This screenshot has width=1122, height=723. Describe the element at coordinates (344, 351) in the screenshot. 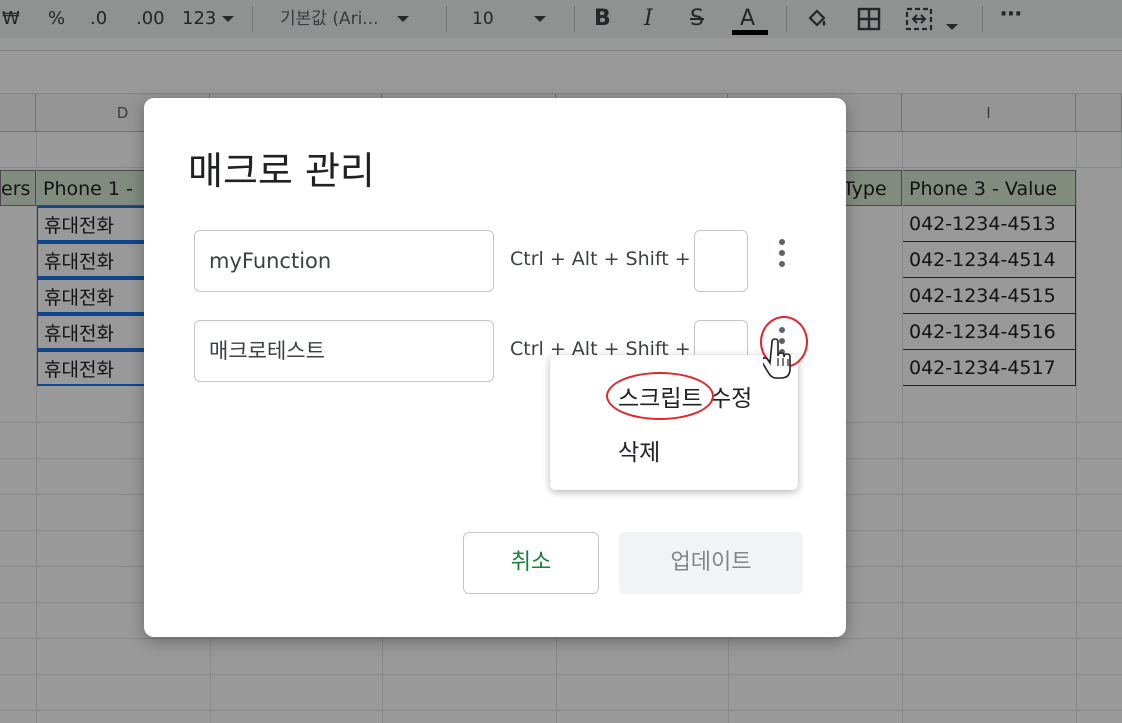

I see `macro-name-input: 매크로테스트` at that location.